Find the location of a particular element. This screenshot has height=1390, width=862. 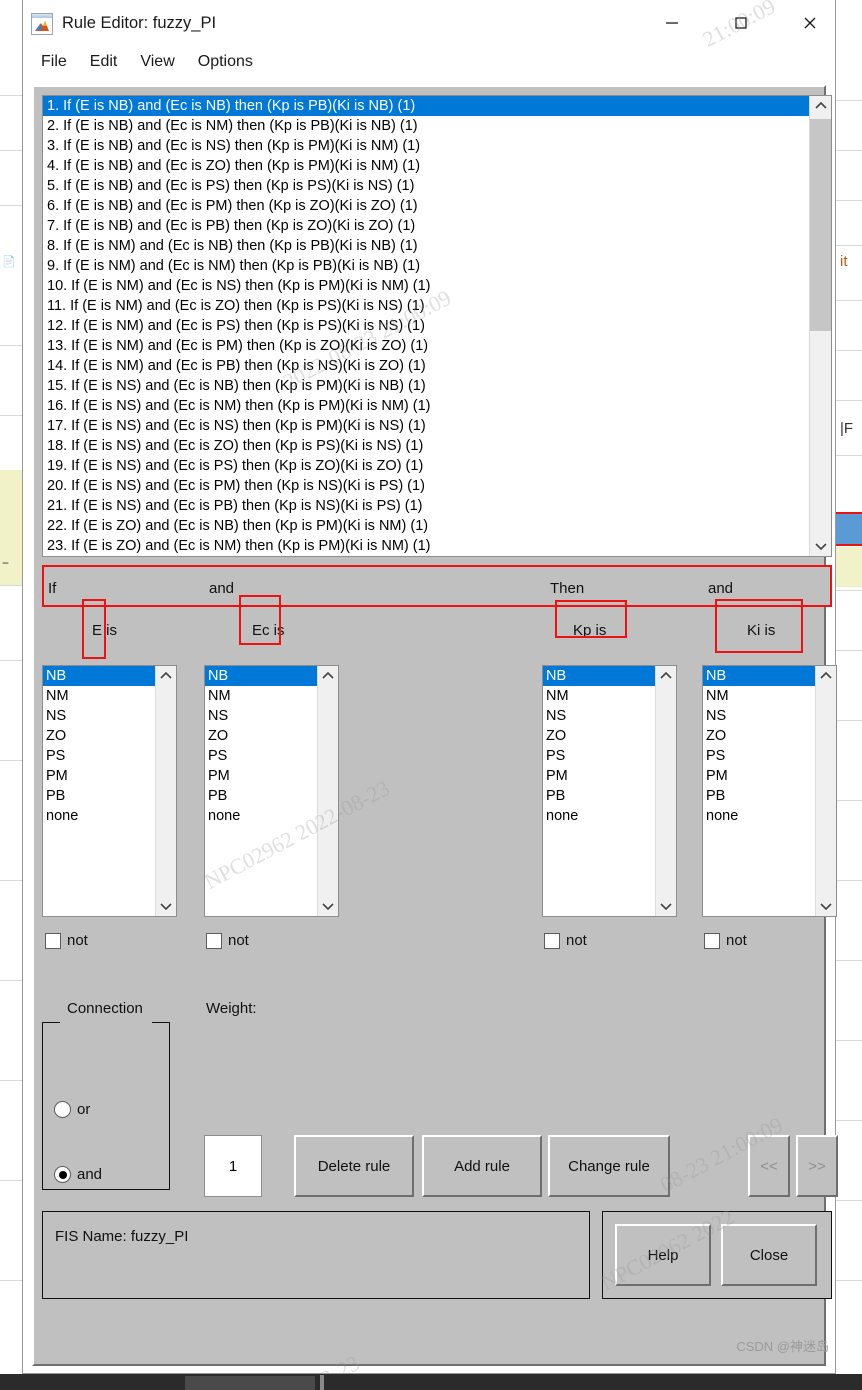

mf-listbox-ki-scrollbar is located at coordinates (825, 791).